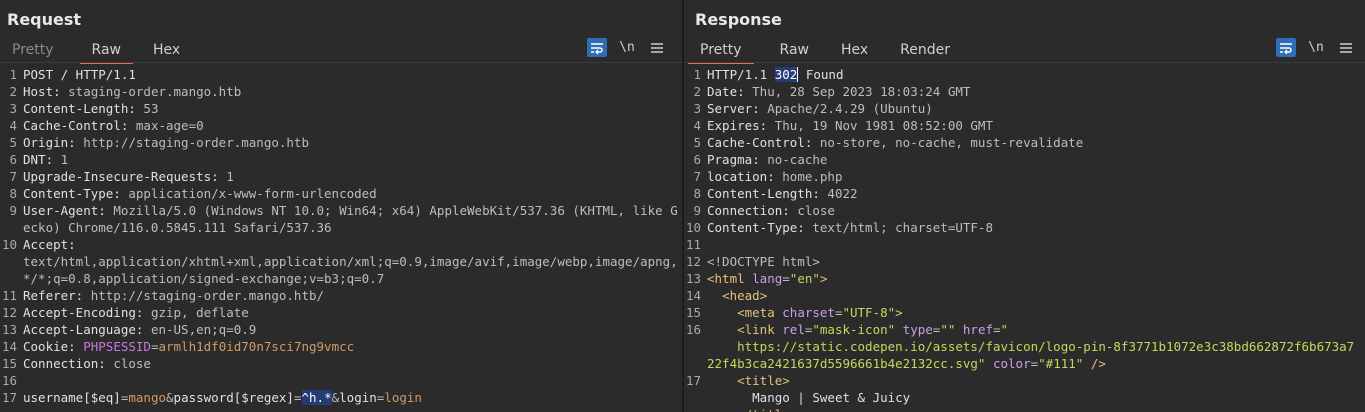 This screenshot has width=1365, height=412. I want to click on code-token: User-Agent:, so click(68, 210).